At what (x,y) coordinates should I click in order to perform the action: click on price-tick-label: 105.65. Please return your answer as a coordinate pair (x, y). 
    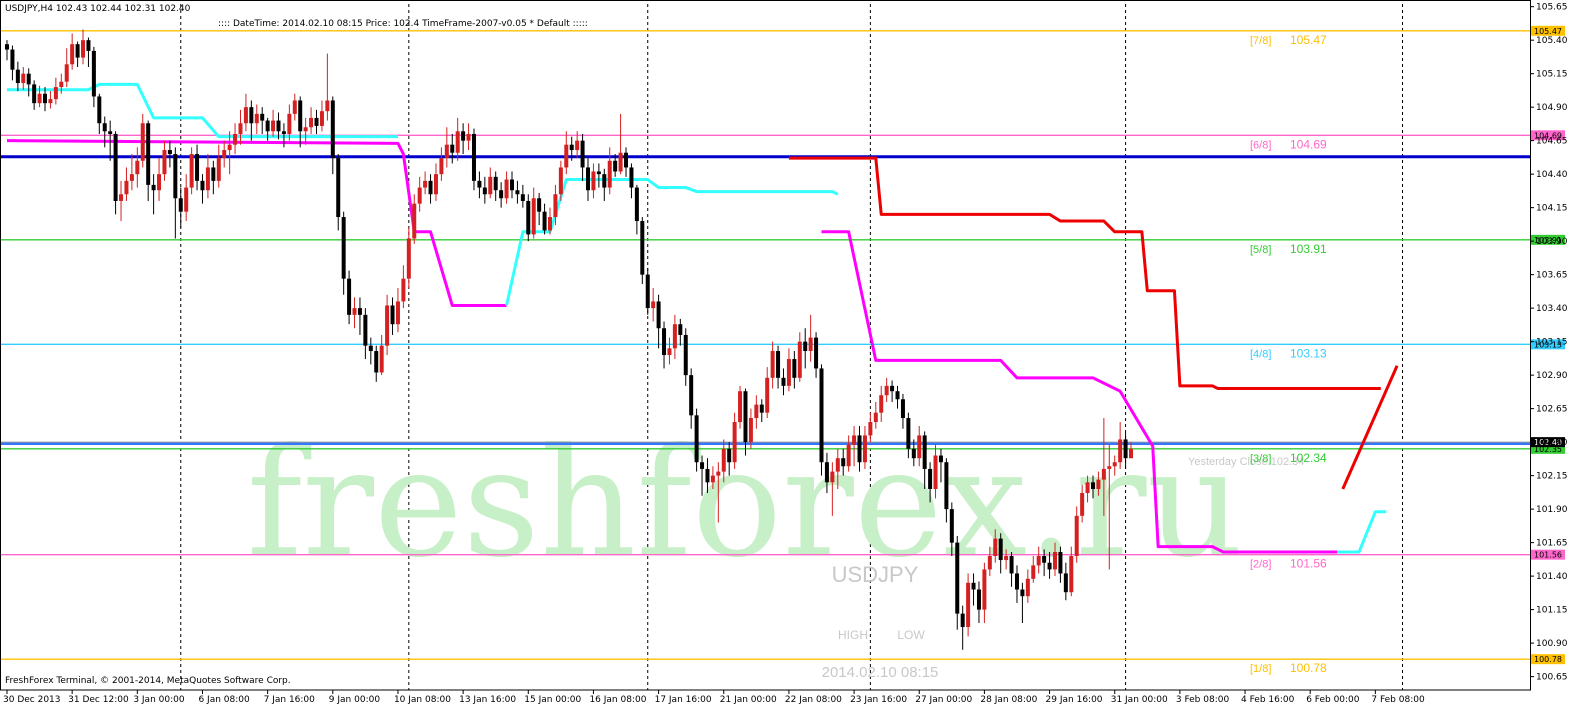
    Looking at the image, I should click on (1552, 8).